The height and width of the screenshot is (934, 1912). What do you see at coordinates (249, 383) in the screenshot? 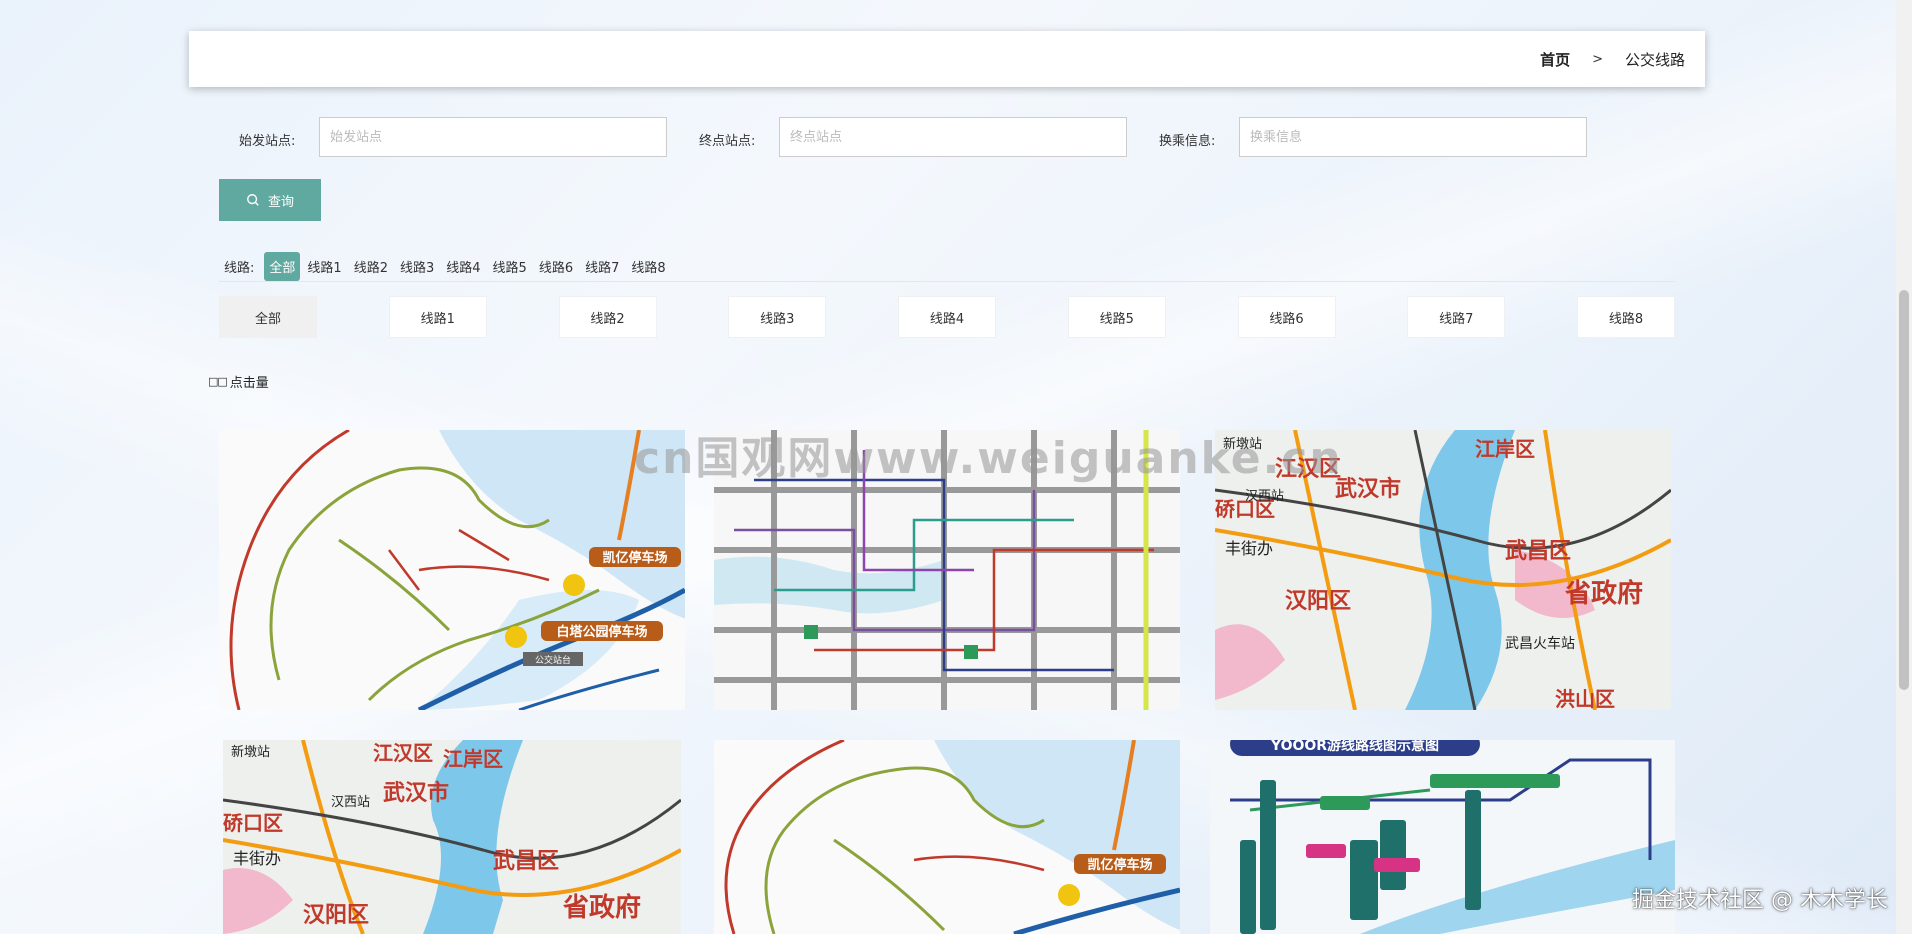
I see `sort-label: 点击量` at bounding box center [249, 383].